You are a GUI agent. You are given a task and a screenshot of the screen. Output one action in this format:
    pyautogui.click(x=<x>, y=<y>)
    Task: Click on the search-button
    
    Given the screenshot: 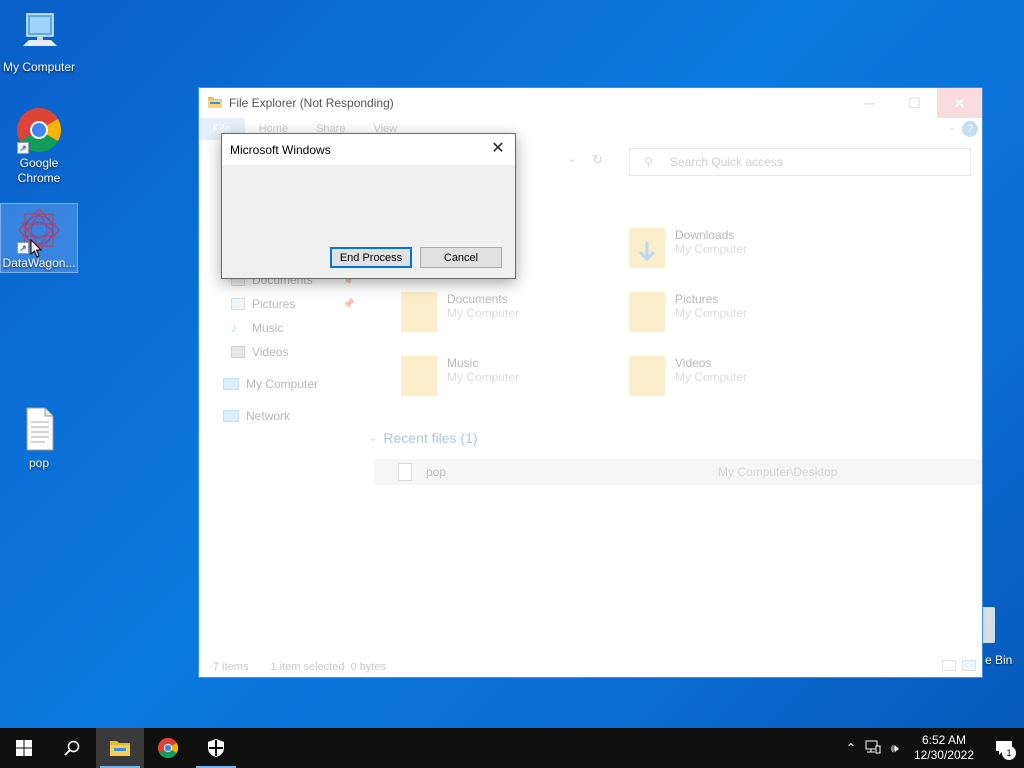 What is the action you would take?
    pyautogui.click(x=72, y=748)
    